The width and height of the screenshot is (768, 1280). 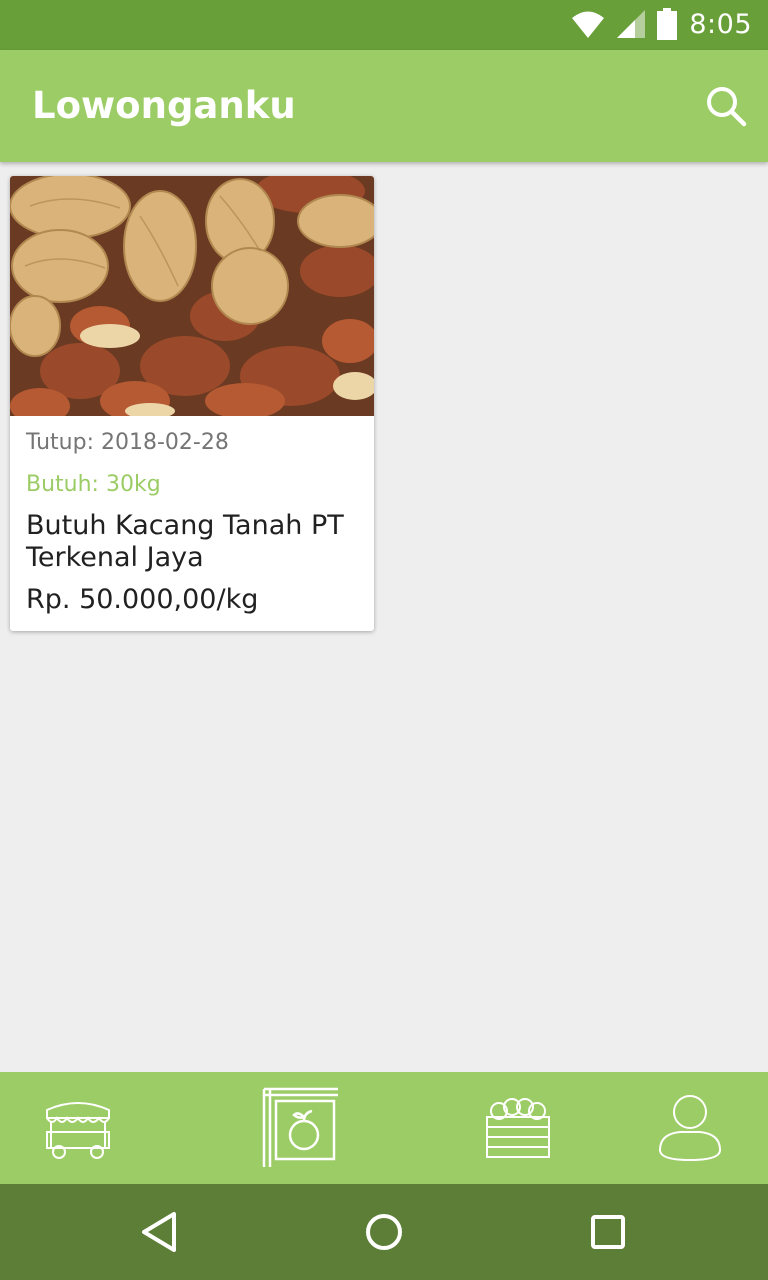 What do you see at coordinates (667, 24) in the screenshot?
I see `battery-icon` at bounding box center [667, 24].